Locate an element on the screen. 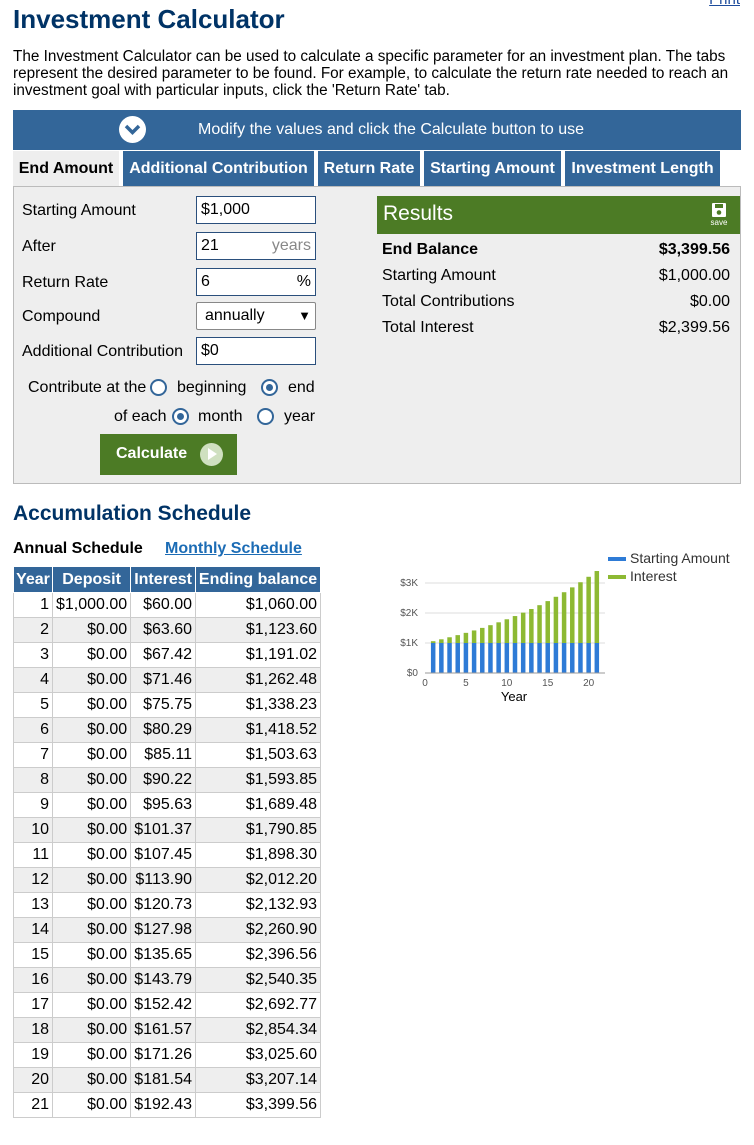 Image resolution: width=754 pixels, height=1145 pixels. ending-balance-cell: $1,898.30 is located at coordinates (258, 855).